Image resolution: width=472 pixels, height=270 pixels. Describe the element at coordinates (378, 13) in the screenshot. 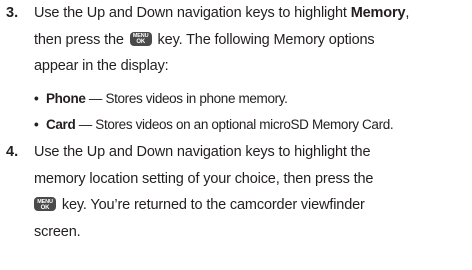

I see `memory-term: Memory` at that location.